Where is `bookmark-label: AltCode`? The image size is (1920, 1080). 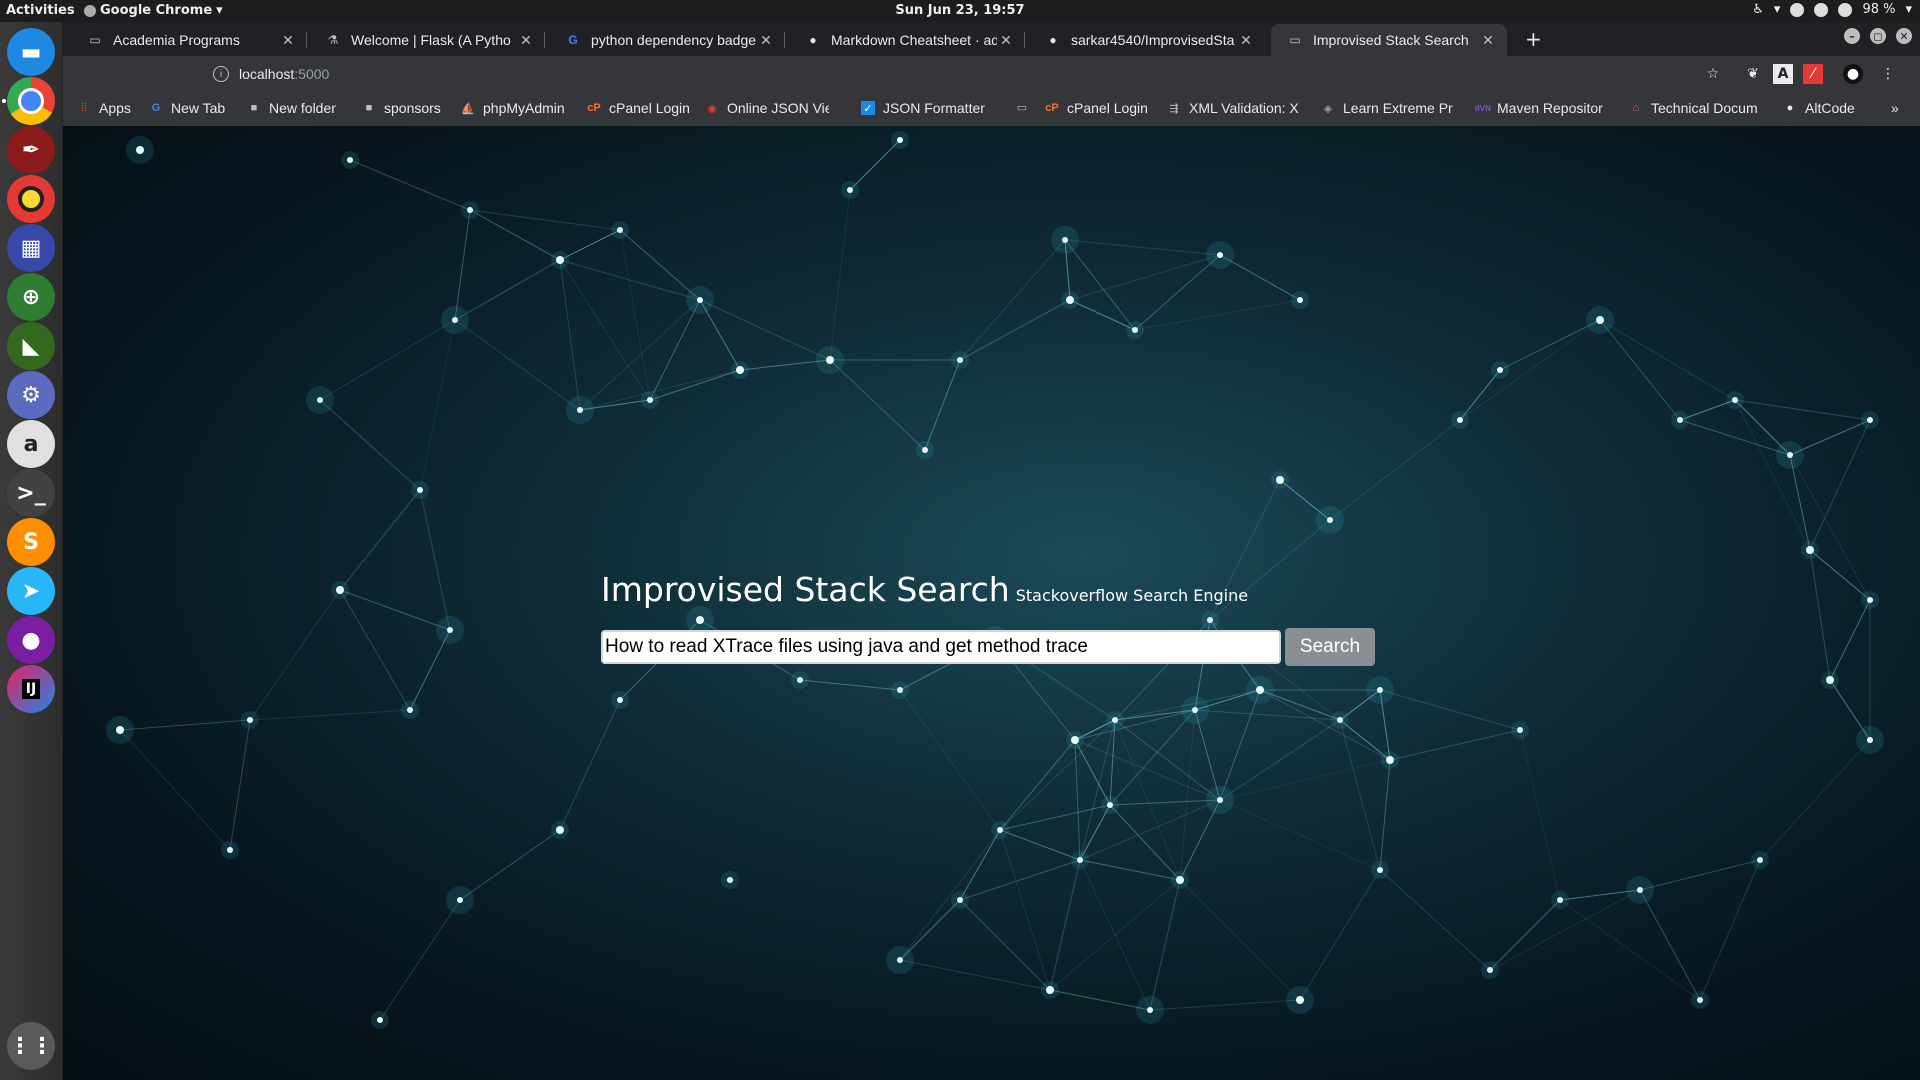
bookmark-label: AltCode is located at coordinates (1830, 108).